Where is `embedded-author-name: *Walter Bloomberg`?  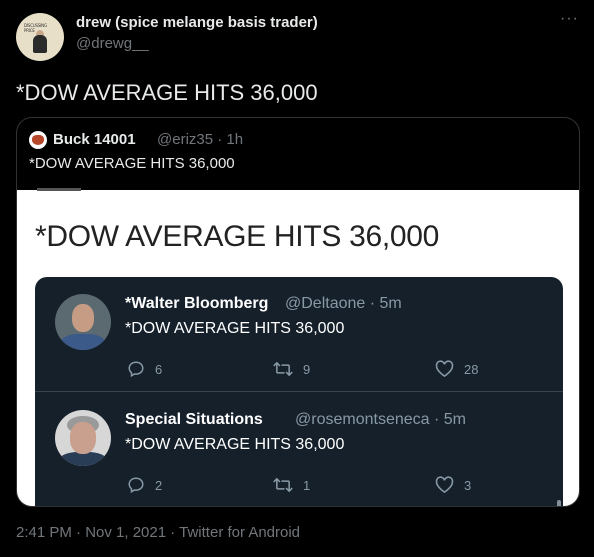
embedded-author-name: *Walter Bloomberg is located at coordinates (197, 303).